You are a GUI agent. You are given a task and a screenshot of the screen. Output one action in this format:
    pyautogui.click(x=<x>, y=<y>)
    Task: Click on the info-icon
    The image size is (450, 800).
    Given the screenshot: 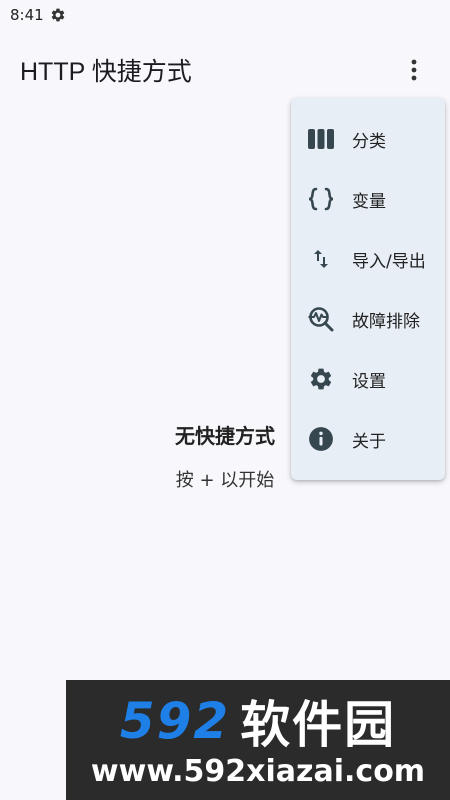 What is the action you would take?
    pyautogui.click(x=321, y=439)
    